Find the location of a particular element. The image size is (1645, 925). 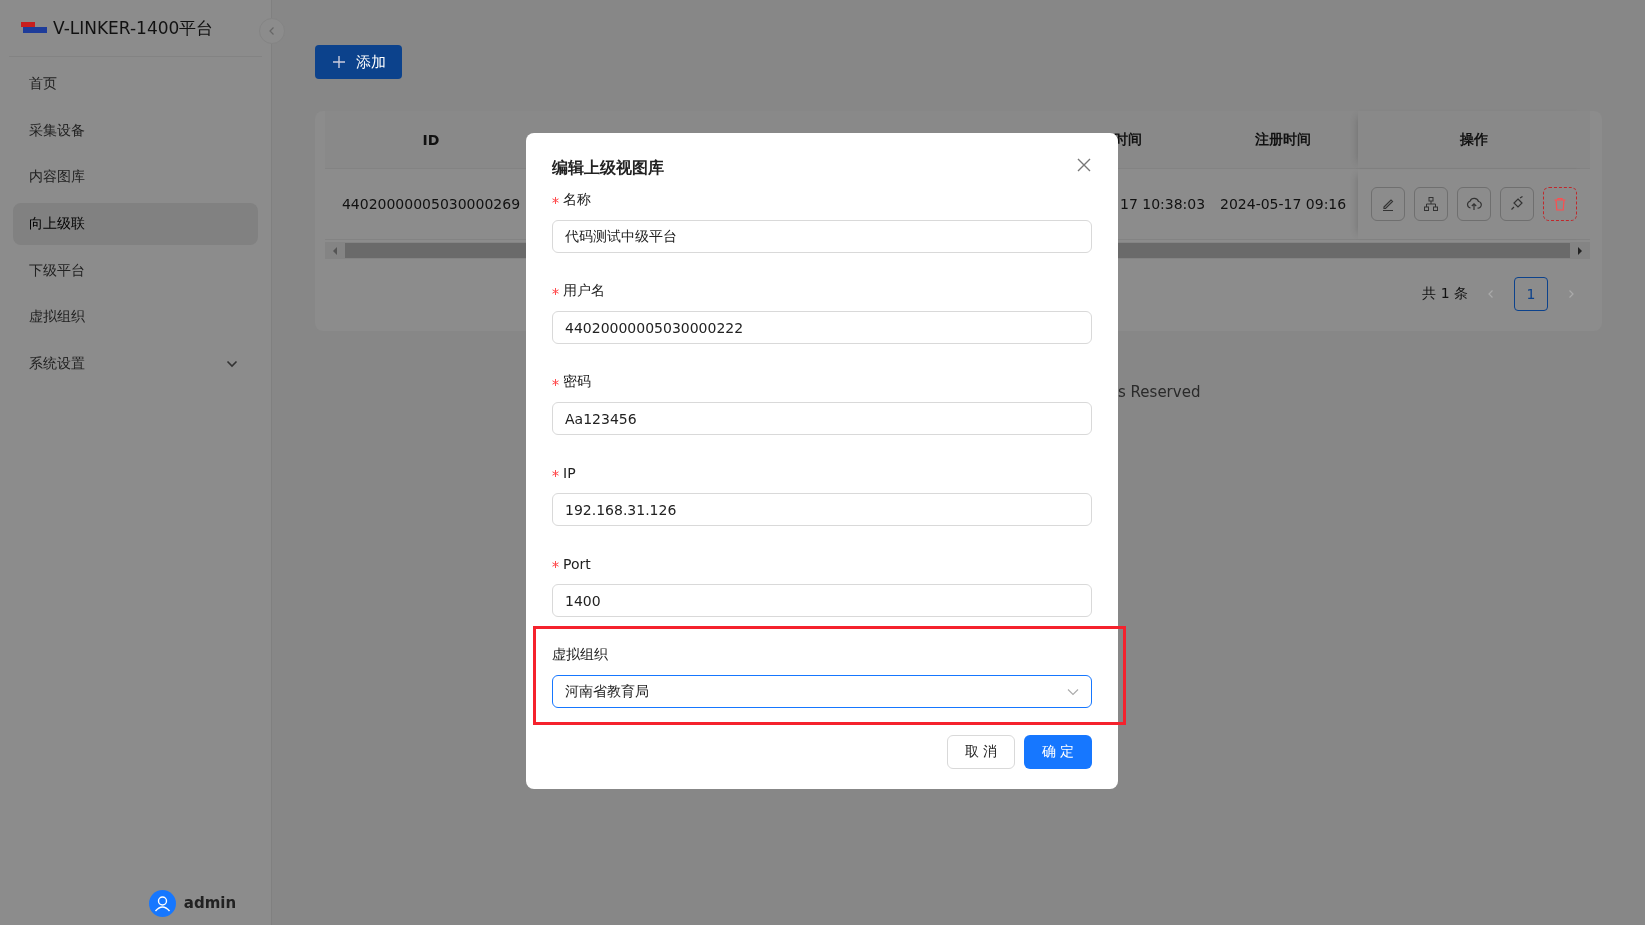

field-label: 名称 is located at coordinates (577, 200).